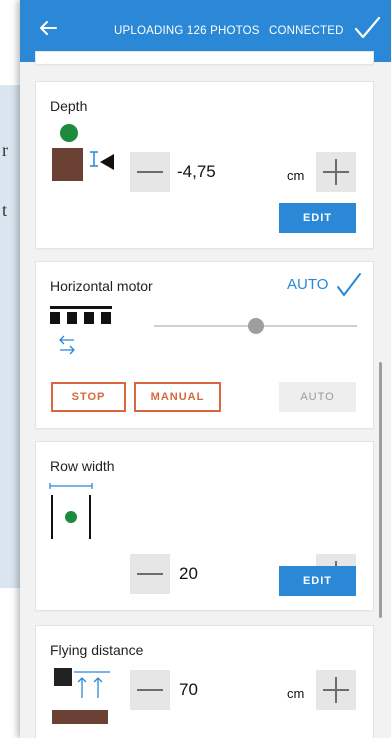 This screenshot has height=738, width=391. I want to click on depth-icon, so click(83, 152).